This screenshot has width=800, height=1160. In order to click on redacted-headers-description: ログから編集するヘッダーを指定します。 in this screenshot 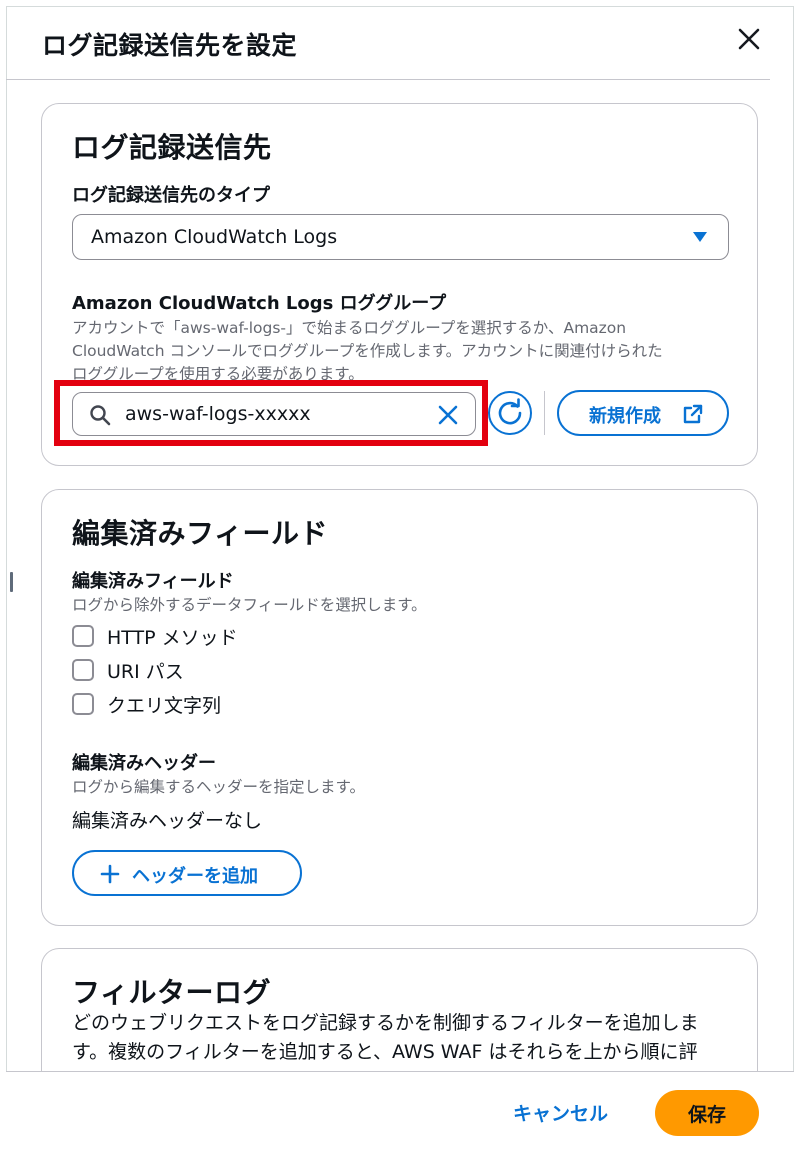, I will do `click(218, 787)`.